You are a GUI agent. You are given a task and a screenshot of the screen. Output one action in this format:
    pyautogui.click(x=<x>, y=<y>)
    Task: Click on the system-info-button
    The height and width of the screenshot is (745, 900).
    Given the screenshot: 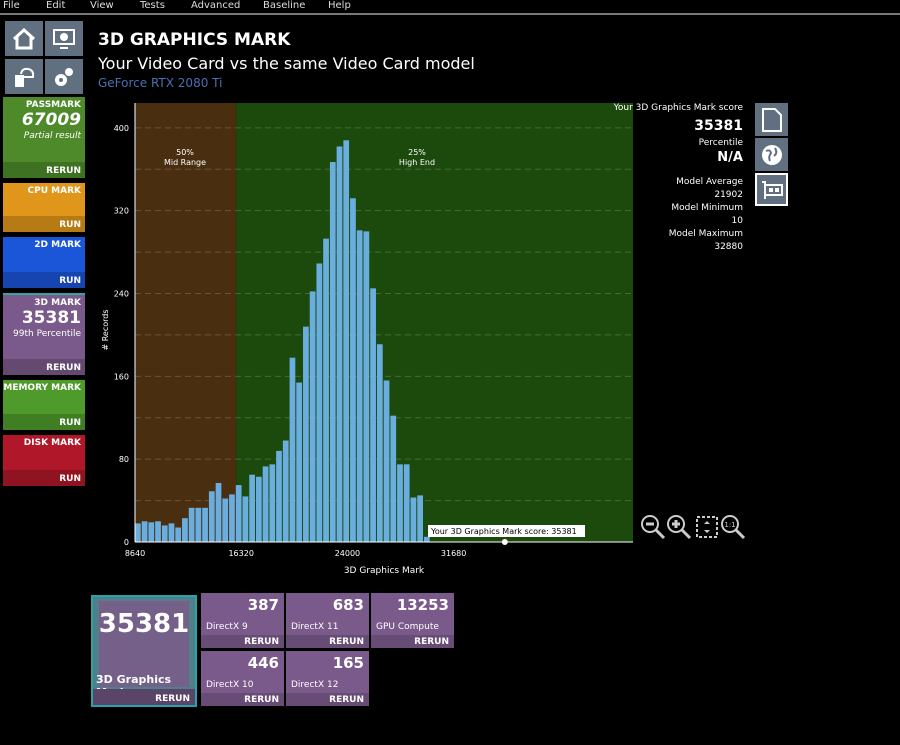 What is the action you would take?
    pyautogui.click(x=64, y=38)
    